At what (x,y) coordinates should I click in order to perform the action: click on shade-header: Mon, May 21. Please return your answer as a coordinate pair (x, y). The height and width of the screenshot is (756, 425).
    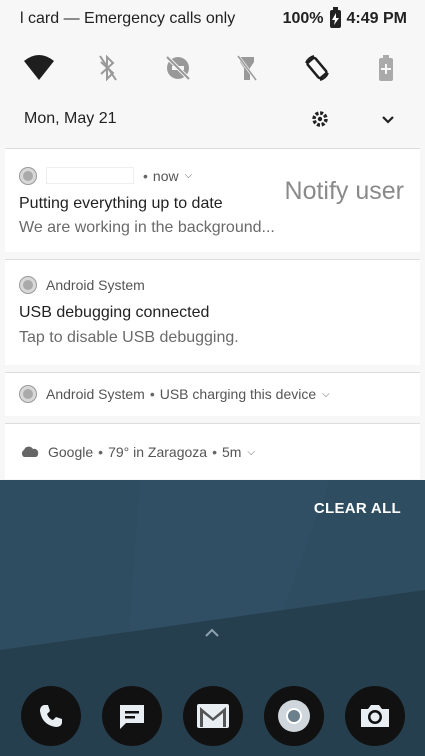
    Looking at the image, I should click on (212, 119).